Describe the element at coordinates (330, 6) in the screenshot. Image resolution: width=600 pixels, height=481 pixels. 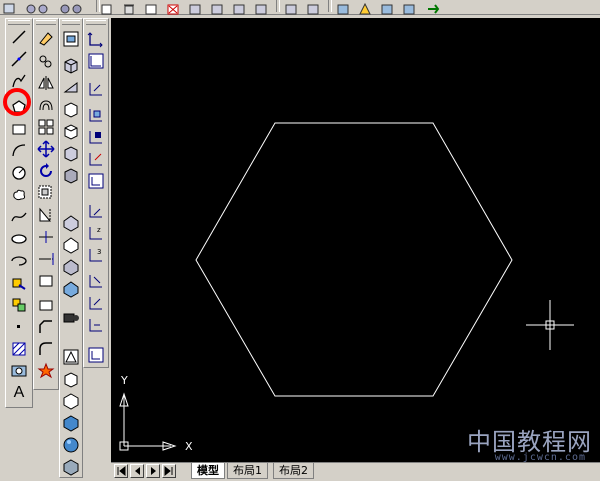
I see `toolbar-separator` at that location.